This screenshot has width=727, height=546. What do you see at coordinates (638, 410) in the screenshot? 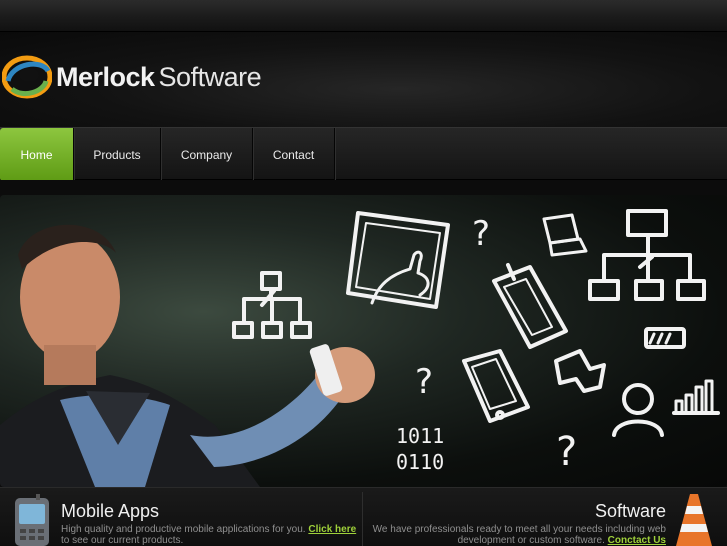
I see `user-icon` at bounding box center [638, 410].